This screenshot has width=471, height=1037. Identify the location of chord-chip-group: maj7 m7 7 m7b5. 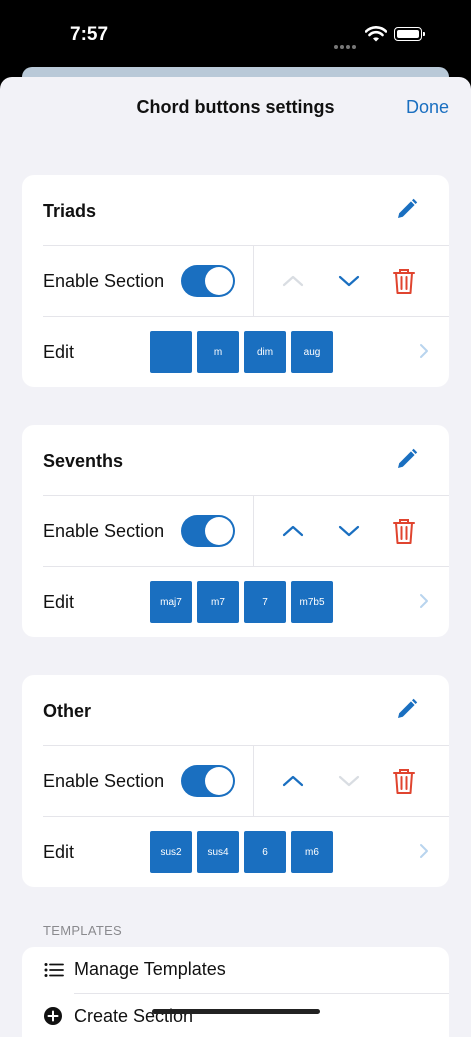
(241, 602).